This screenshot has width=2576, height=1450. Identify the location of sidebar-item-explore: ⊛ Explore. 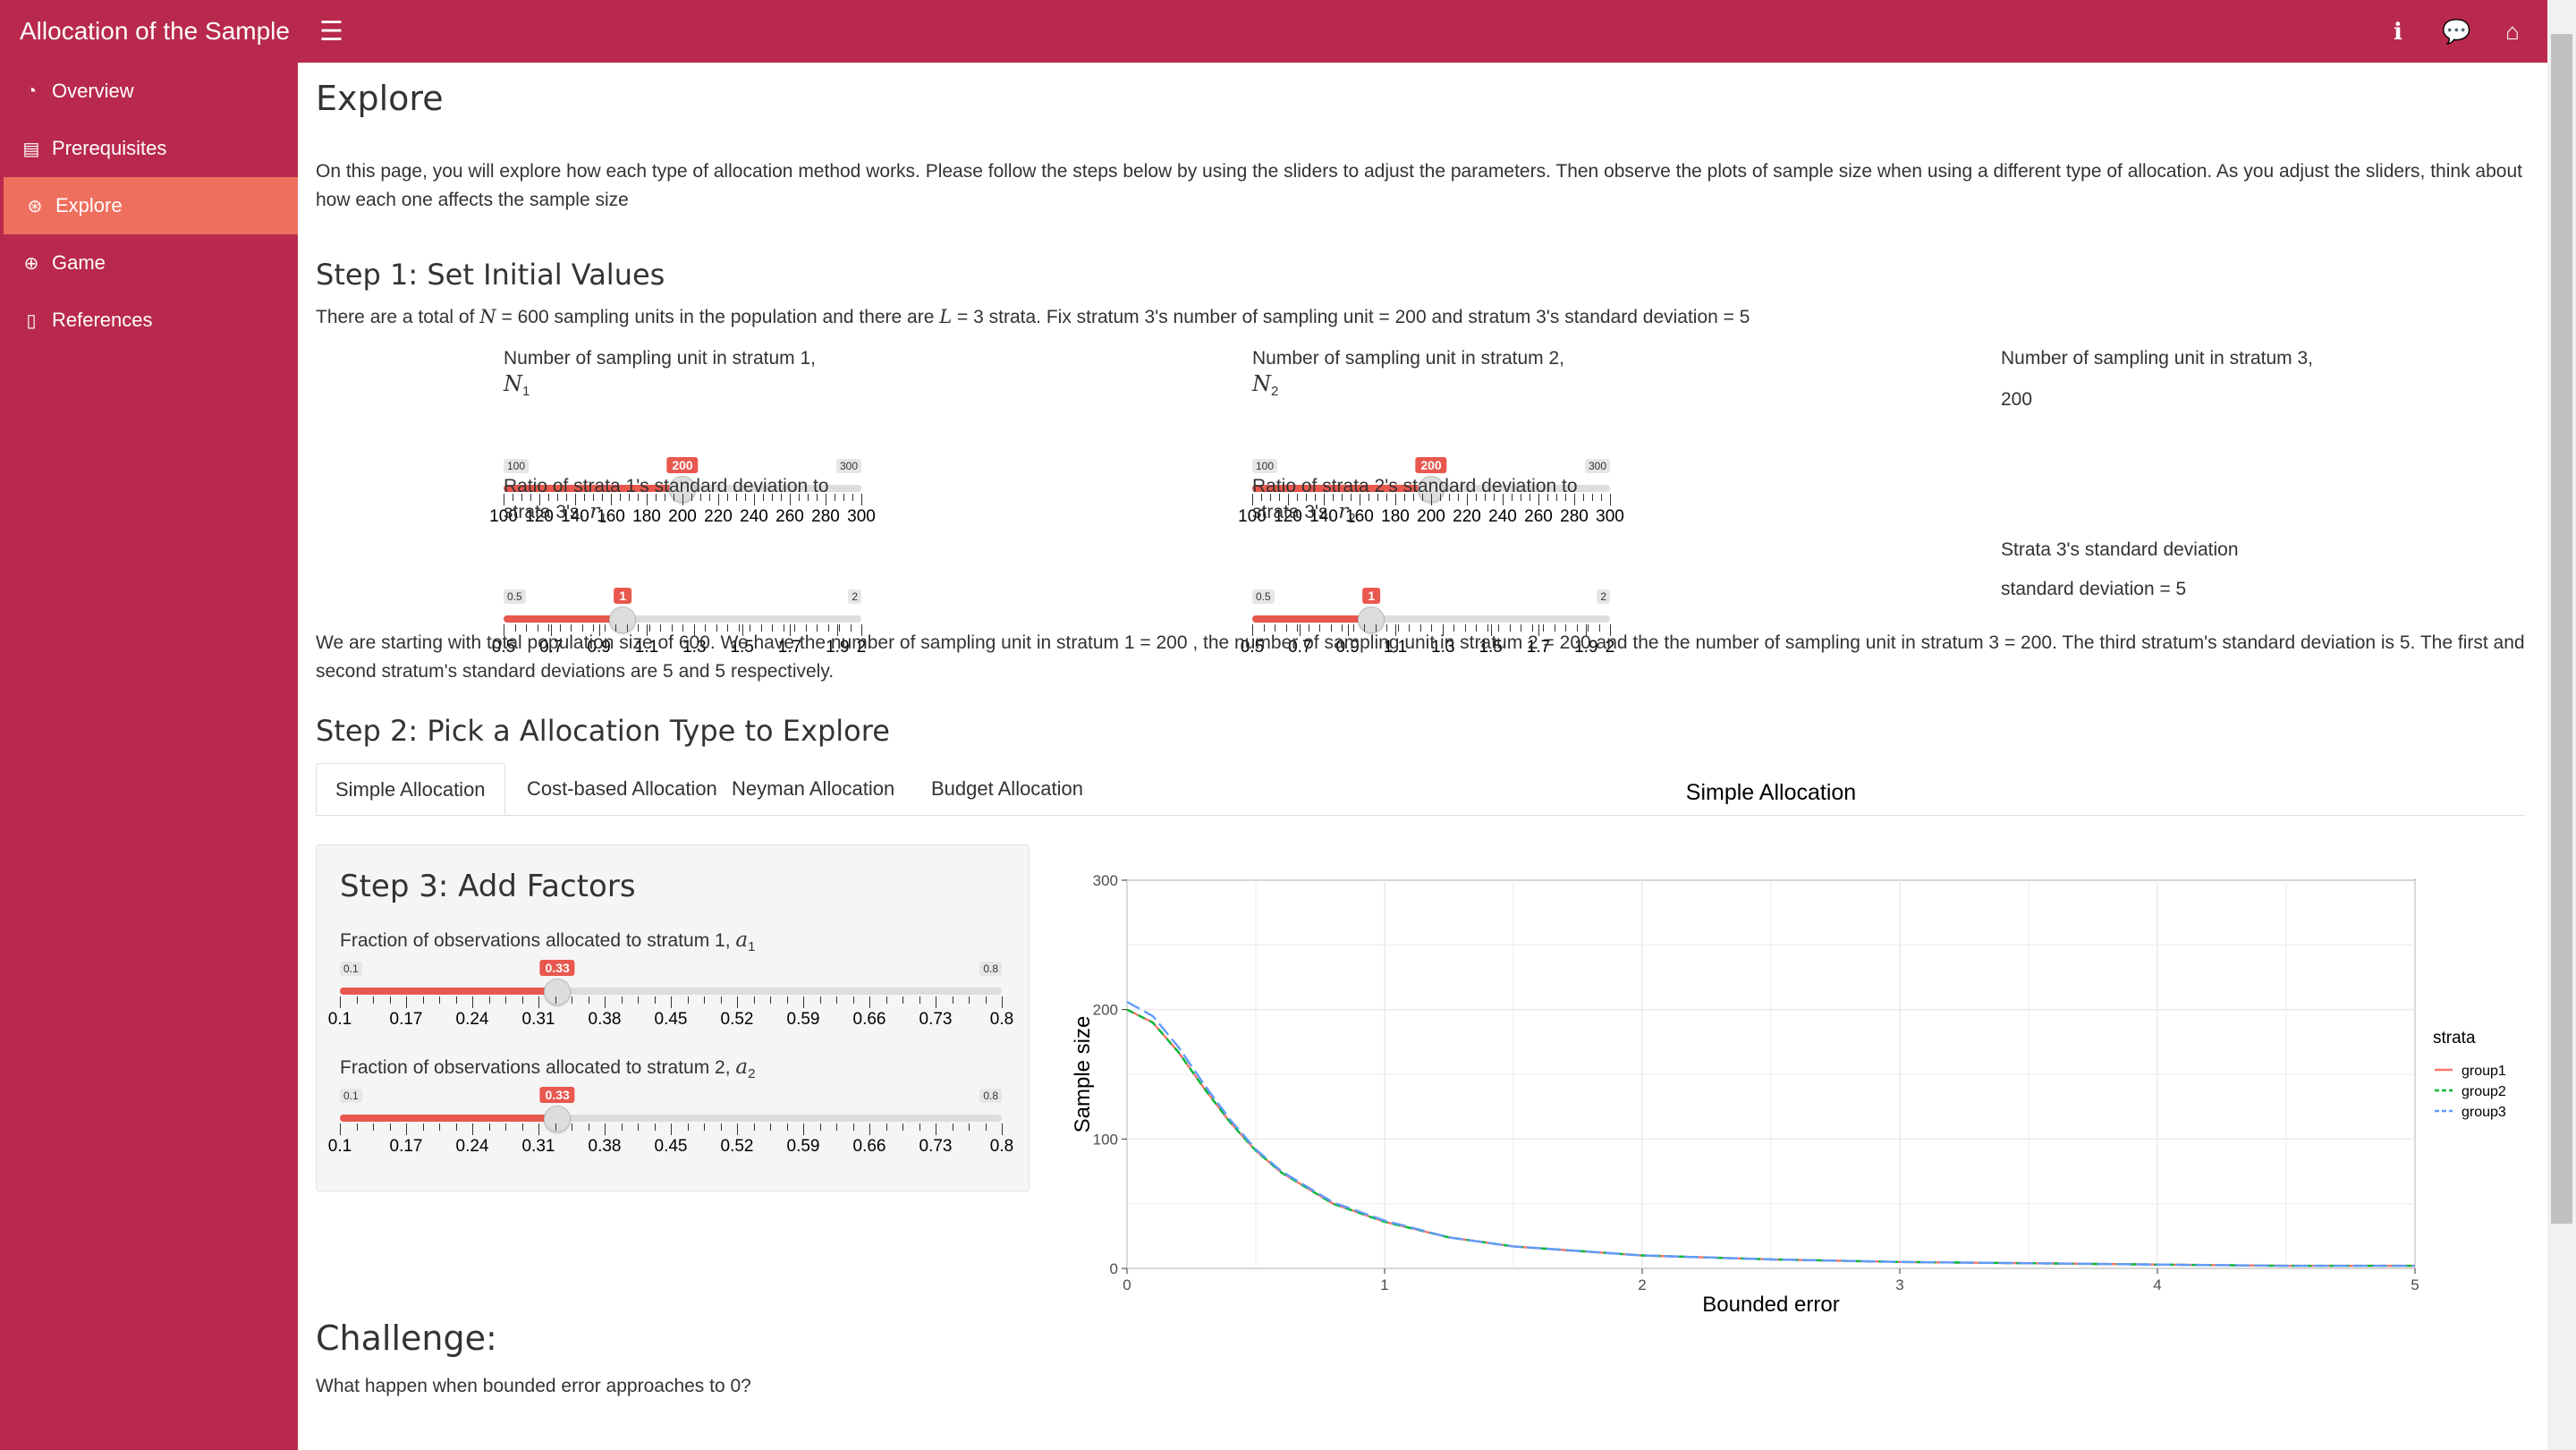
(151, 205).